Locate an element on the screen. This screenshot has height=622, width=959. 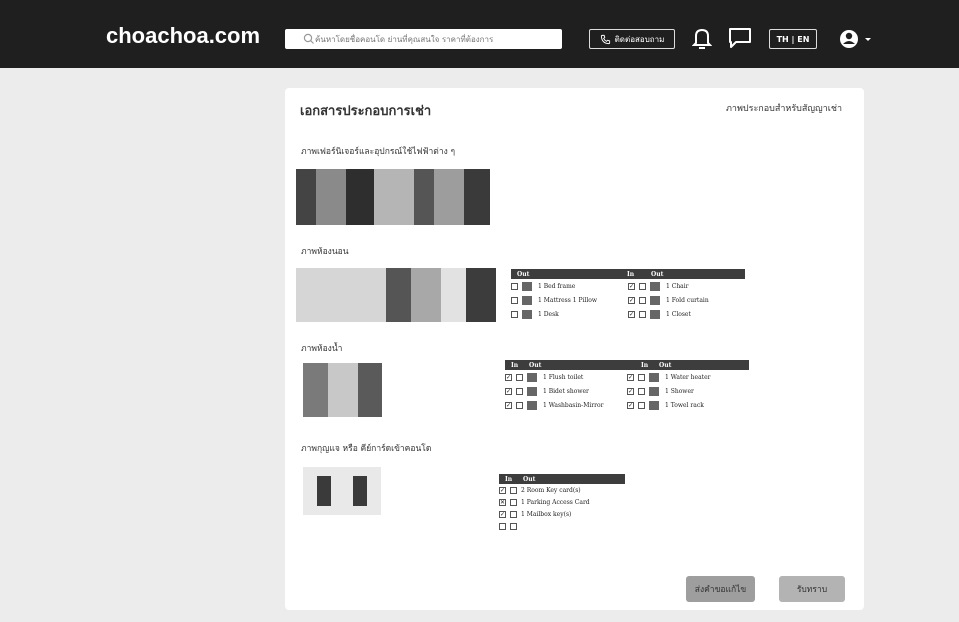
checklist-row: ✓ 1 Chair is located at coordinates (686, 286).